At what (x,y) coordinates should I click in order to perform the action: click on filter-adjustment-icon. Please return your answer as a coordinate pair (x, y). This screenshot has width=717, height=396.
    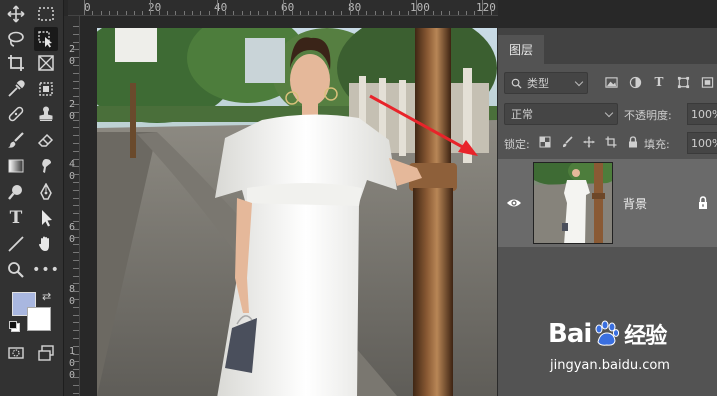
    Looking at the image, I should click on (635, 82).